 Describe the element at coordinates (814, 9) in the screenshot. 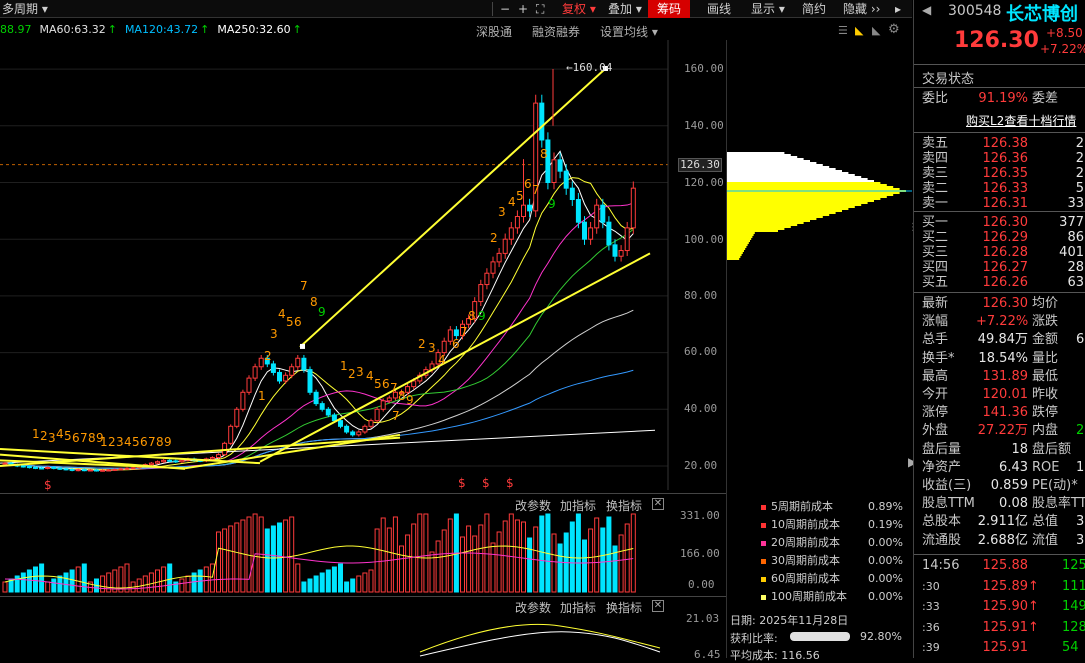

I see `simple-button: 简约` at that location.